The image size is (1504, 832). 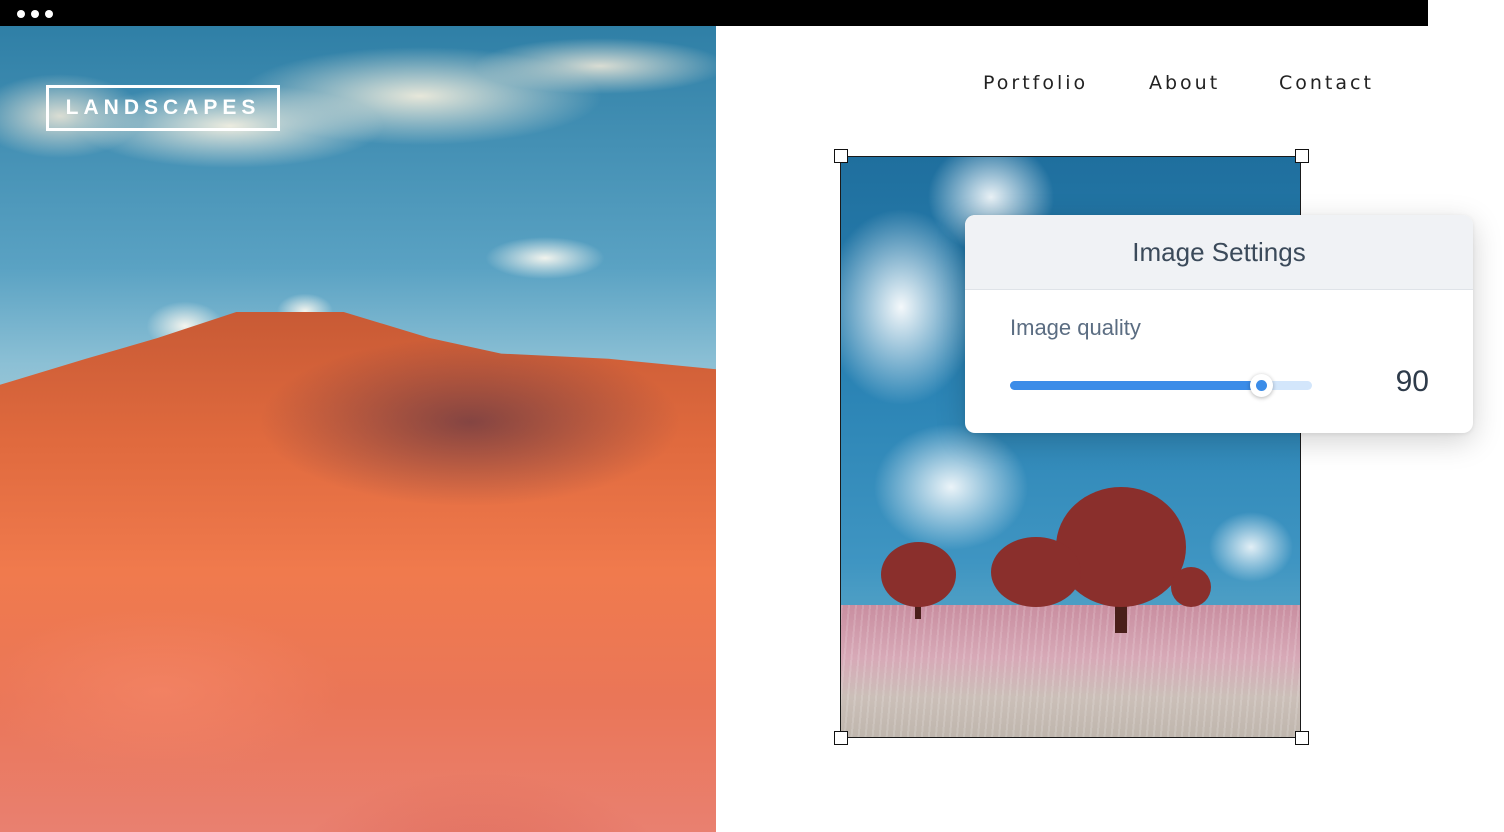 I want to click on site-logo: LANDSCAPES, so click(x=163, y=108).